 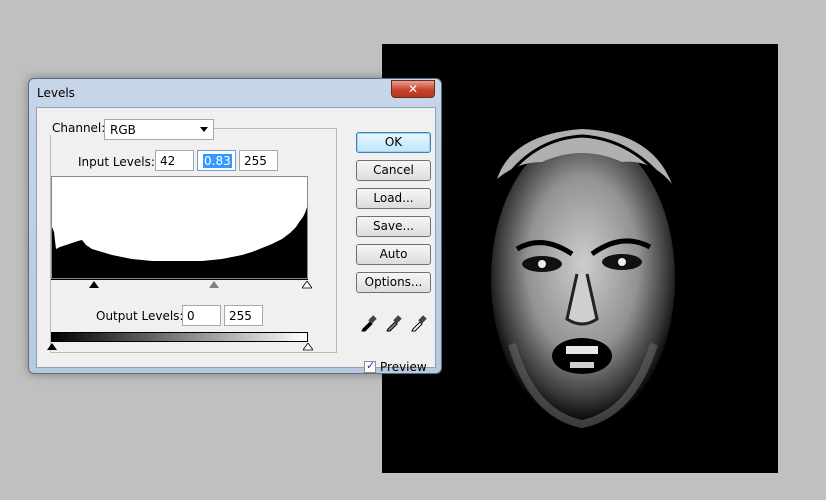 I want to click on output-black-slider, so click(x=52, y=347).